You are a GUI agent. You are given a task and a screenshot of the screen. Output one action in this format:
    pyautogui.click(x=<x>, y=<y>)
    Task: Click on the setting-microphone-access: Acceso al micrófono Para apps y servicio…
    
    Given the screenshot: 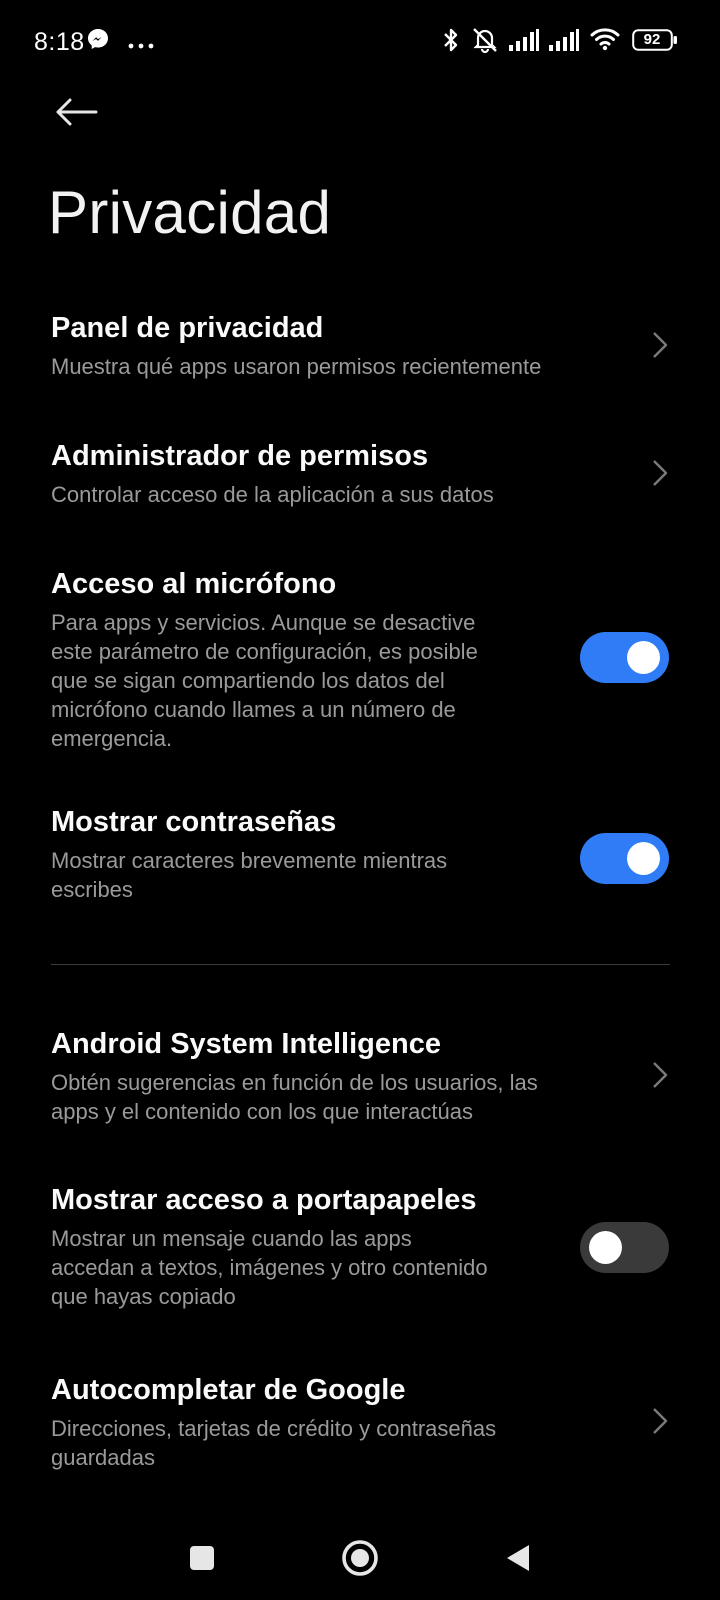 What is the action you would take?
    pyautogui.click(x=360, y=656)
    